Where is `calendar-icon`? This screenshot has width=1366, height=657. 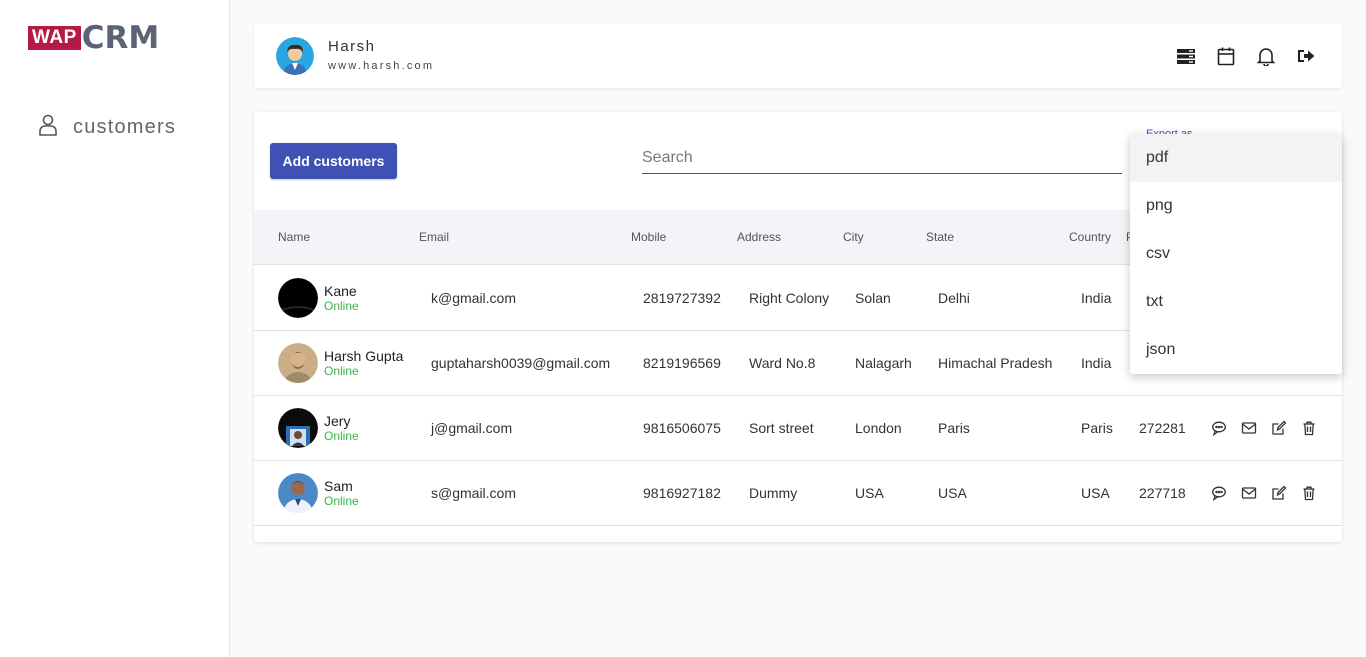 calendar-icon is located at coordinates (1226, 56).